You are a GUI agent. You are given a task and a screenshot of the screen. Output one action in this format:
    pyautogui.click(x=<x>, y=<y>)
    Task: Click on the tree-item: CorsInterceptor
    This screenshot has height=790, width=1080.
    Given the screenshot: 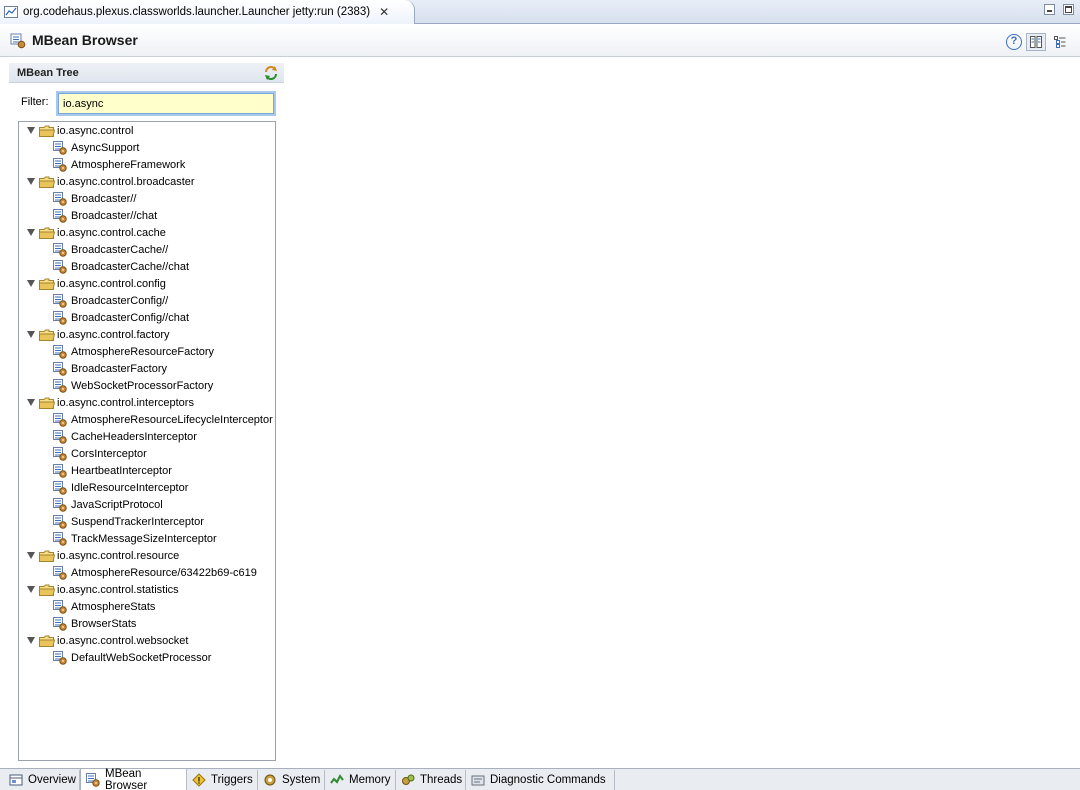 What is the action you would take?
    pyautogui.click(x=100, y=453)
    